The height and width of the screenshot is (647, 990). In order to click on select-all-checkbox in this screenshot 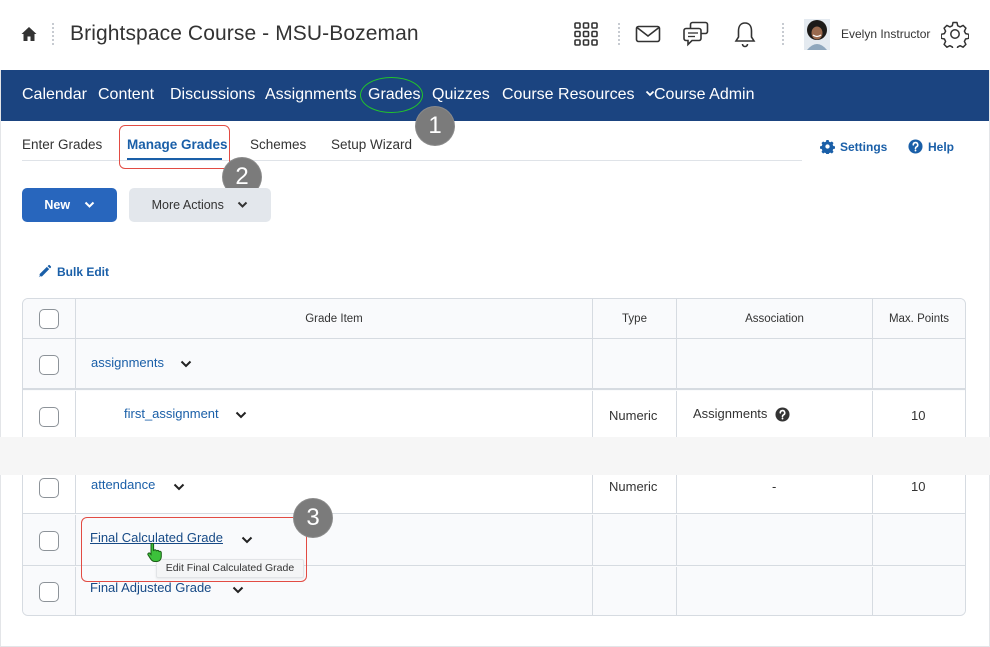, I will do `click(49, 319)`.